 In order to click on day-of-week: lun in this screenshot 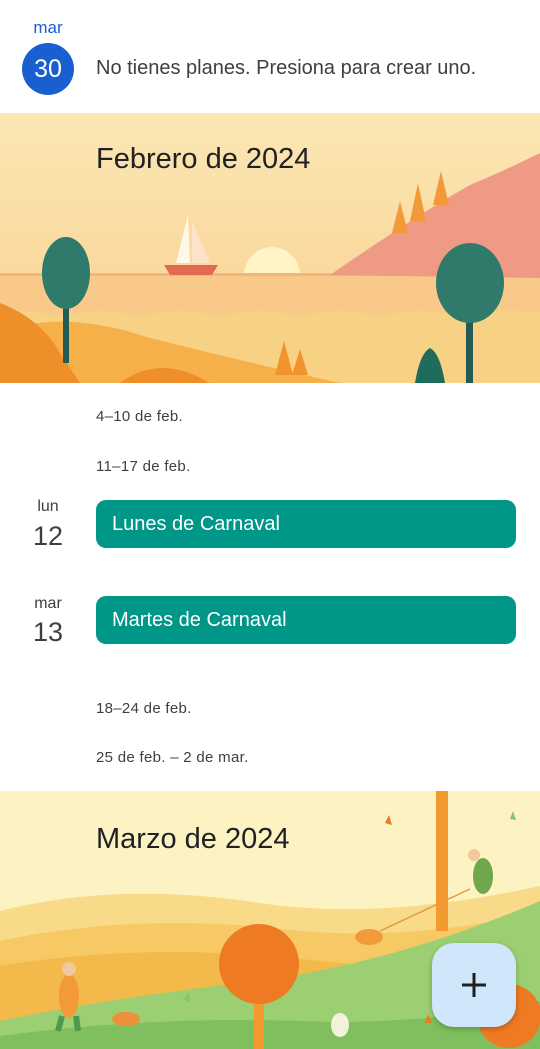, I will do `click(48, 506)`.